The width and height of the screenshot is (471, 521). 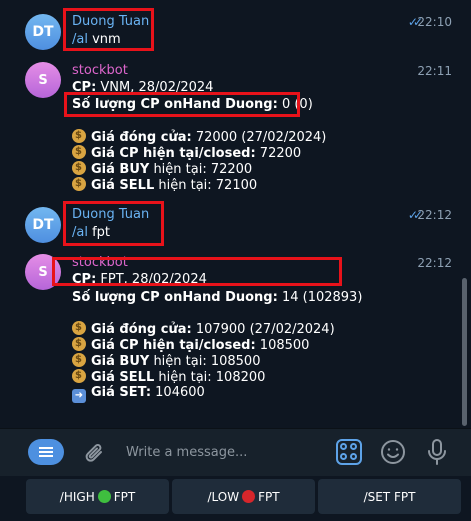 I want to click on button-label: /HIGH, so click(x=77, y=496).